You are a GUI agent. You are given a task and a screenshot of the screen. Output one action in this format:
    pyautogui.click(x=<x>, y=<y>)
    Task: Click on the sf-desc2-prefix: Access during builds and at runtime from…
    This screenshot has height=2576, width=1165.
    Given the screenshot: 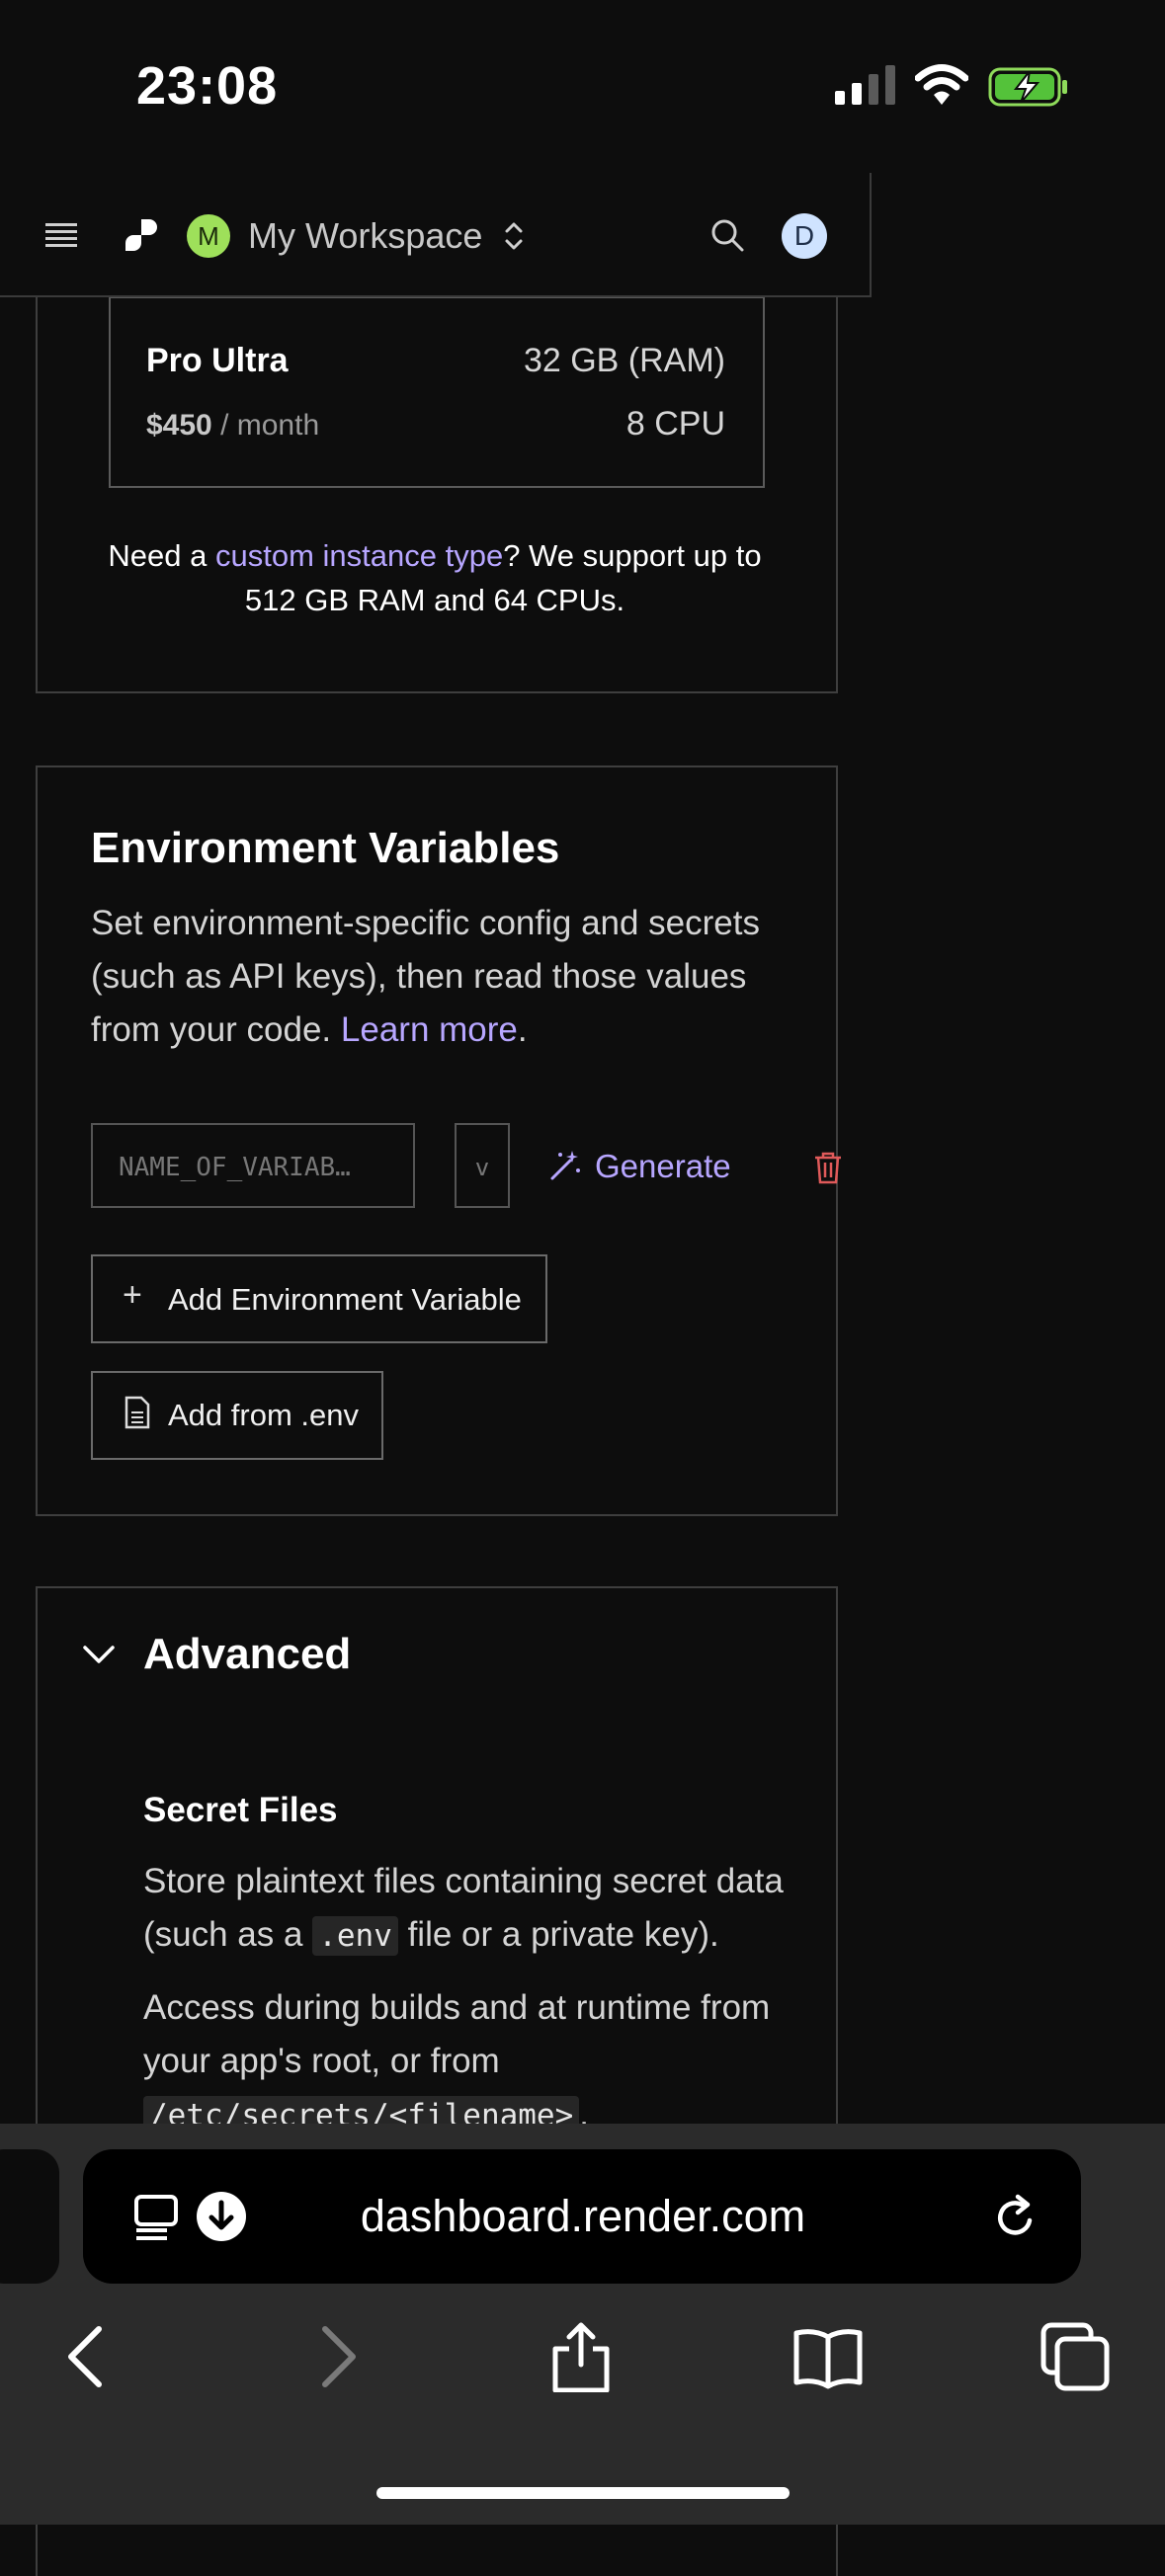 What is the action you would take?
    pyautogui.click(x=457, y=2034)
    